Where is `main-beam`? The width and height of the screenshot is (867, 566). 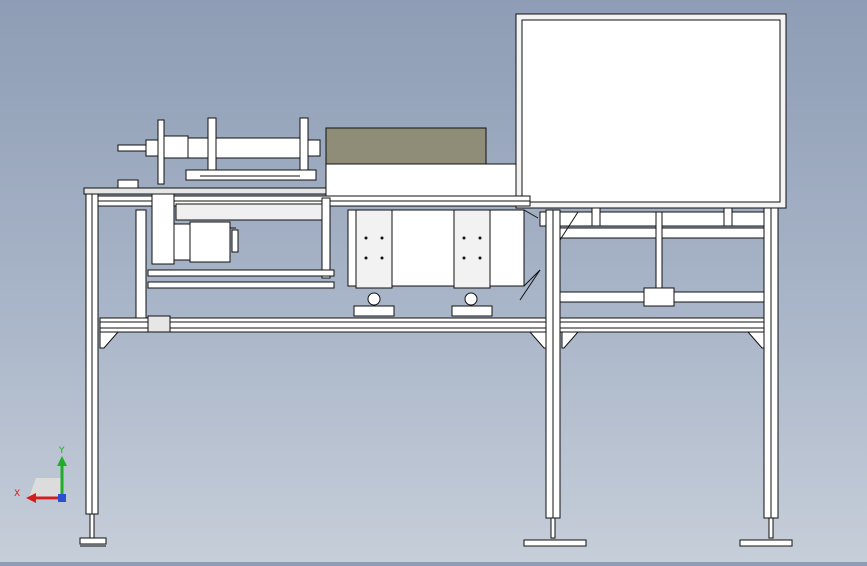
main-beam is located at coordinates (433, 324).